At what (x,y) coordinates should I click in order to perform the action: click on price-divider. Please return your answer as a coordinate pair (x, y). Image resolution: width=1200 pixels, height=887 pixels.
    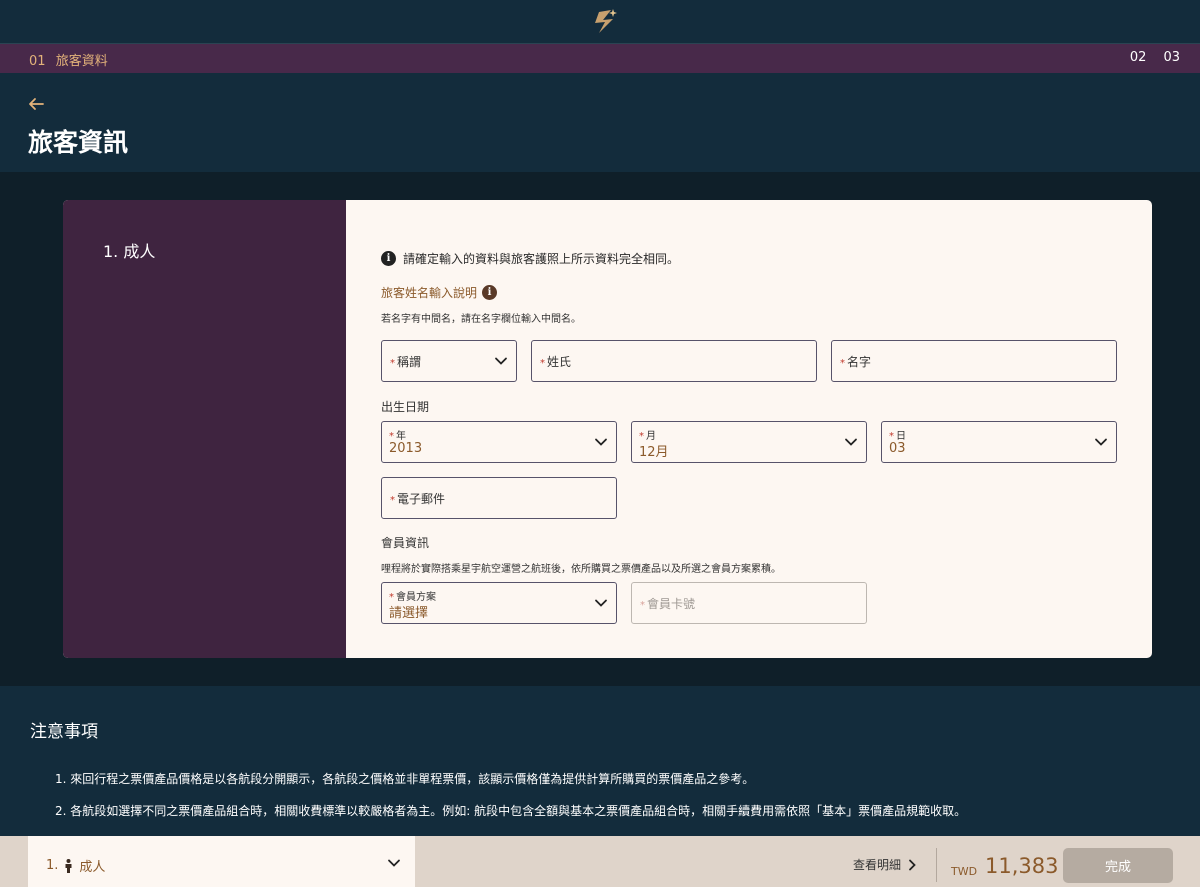
    Looking at the image, I should click on (936, 865).